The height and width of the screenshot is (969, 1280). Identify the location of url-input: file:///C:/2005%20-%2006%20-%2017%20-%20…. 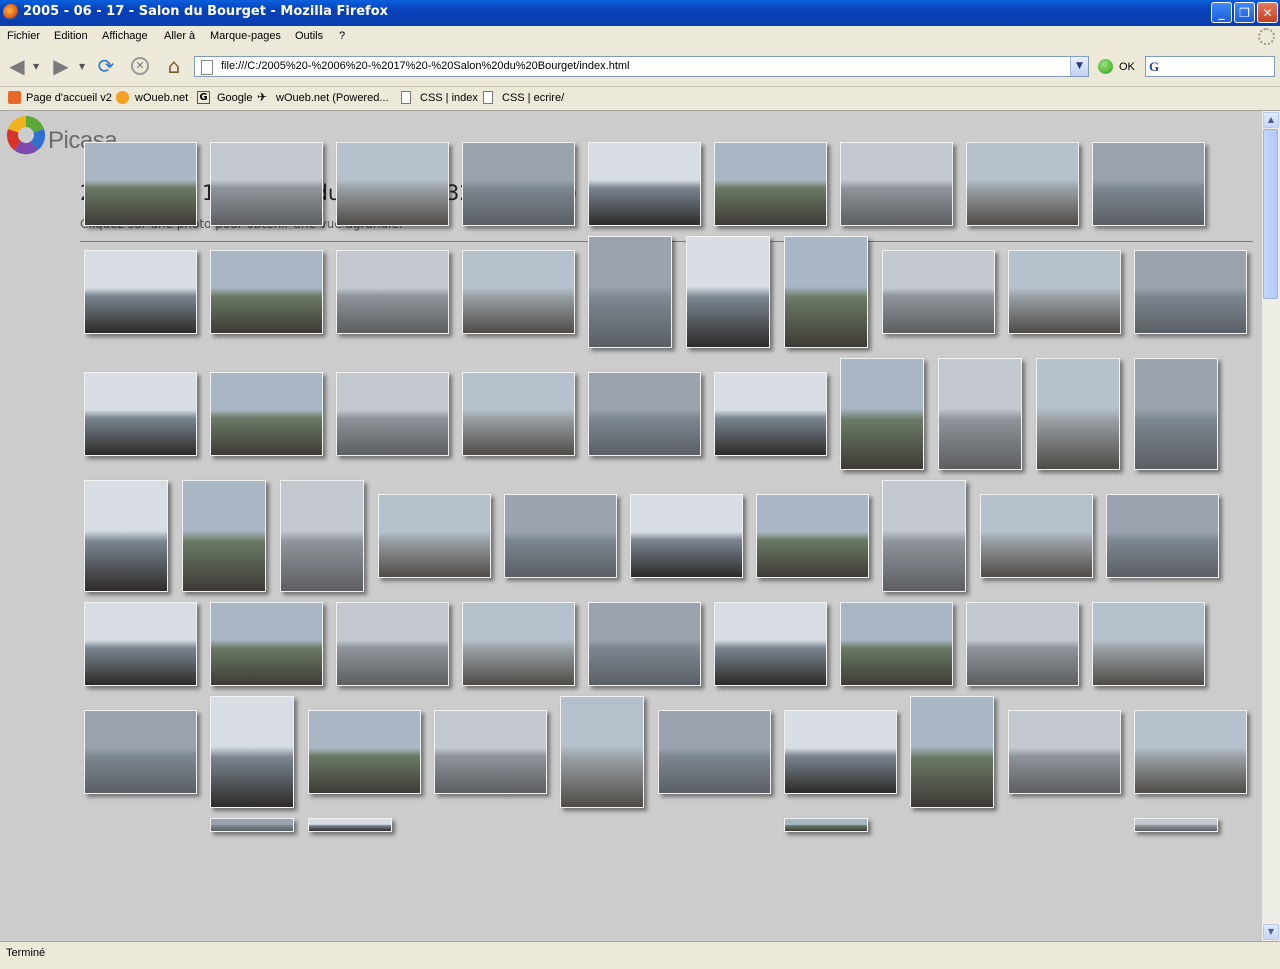
(641, 66).